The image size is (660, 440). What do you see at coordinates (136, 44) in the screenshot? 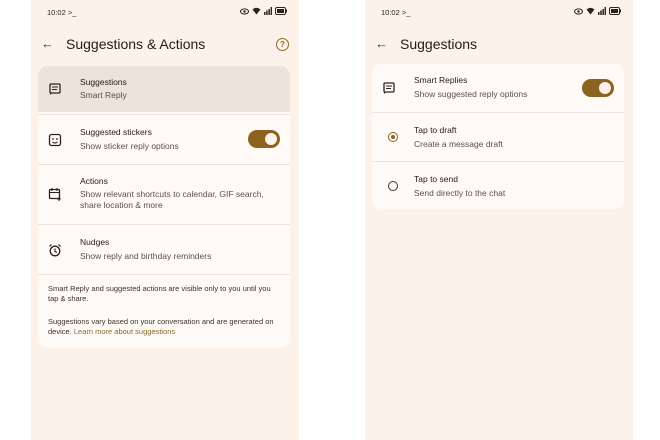
I see `page-title: Suggestions & Actions` at bounding box center [136, 44].